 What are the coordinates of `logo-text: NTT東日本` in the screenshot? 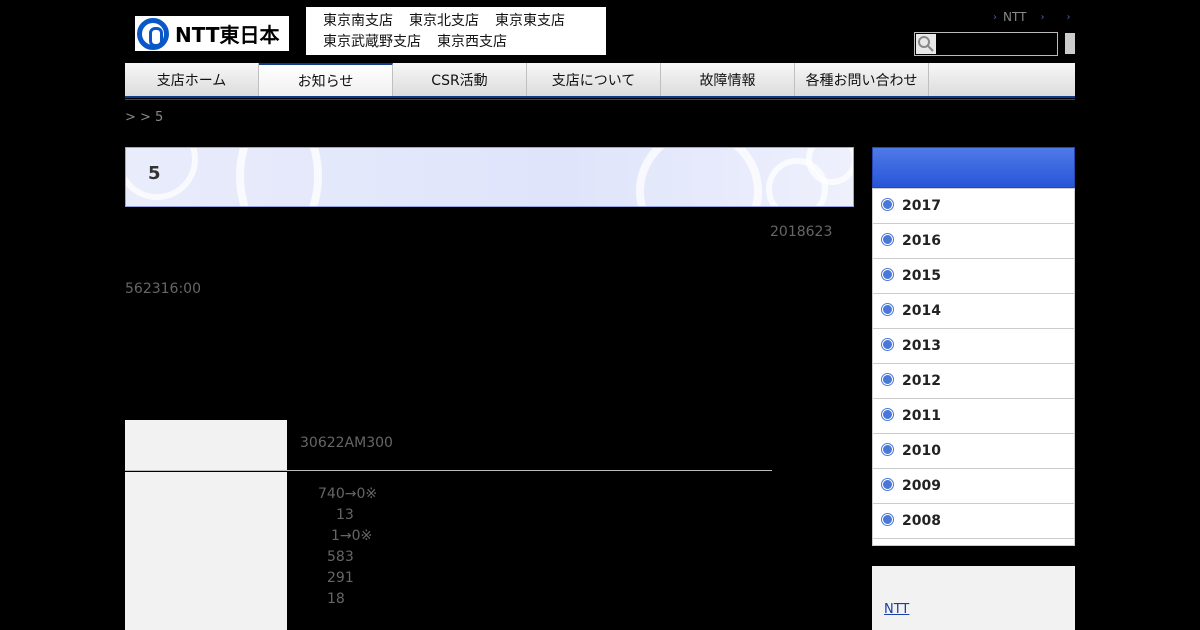 It's located at (227, 35).